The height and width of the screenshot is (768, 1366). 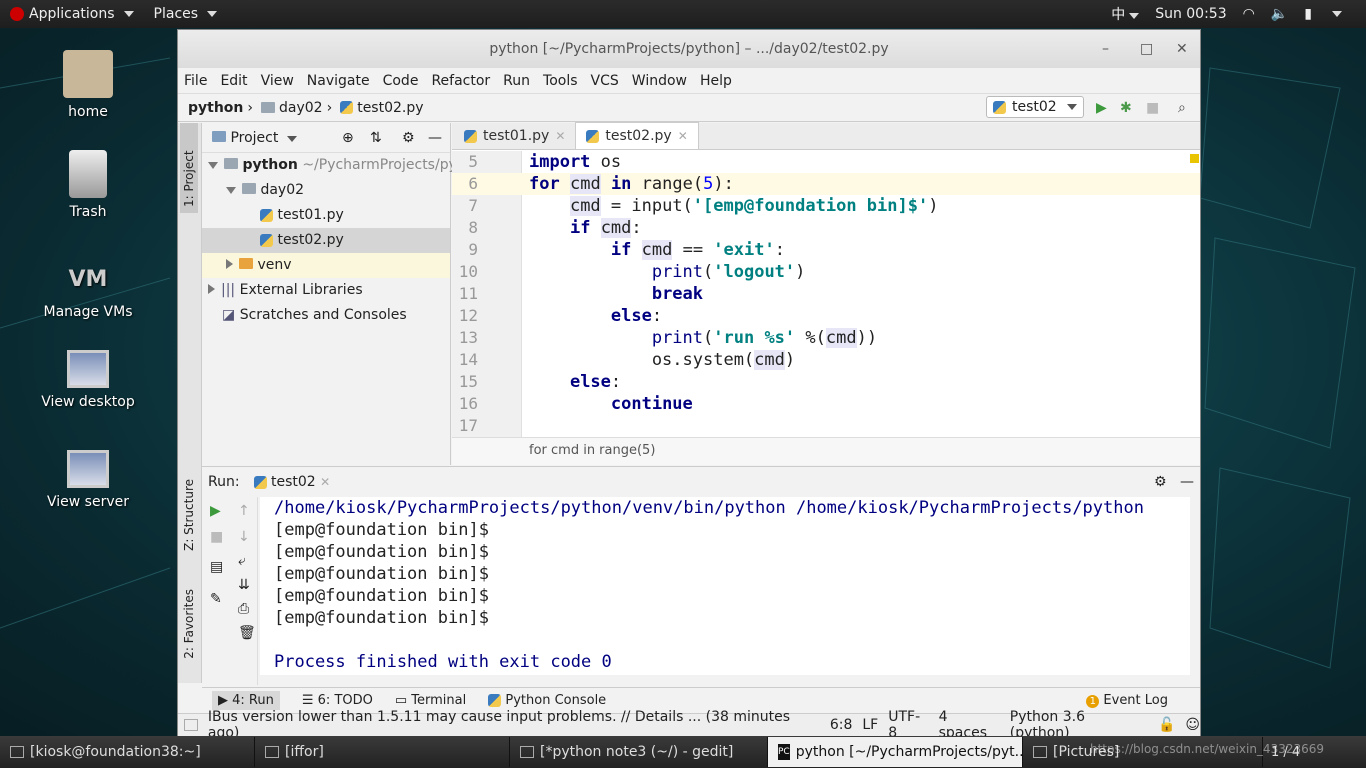 What do you see at coordinates (338, 81) in the screenshot?
I see `menu-navigate: Navigate` at bounding box center [338, 81].